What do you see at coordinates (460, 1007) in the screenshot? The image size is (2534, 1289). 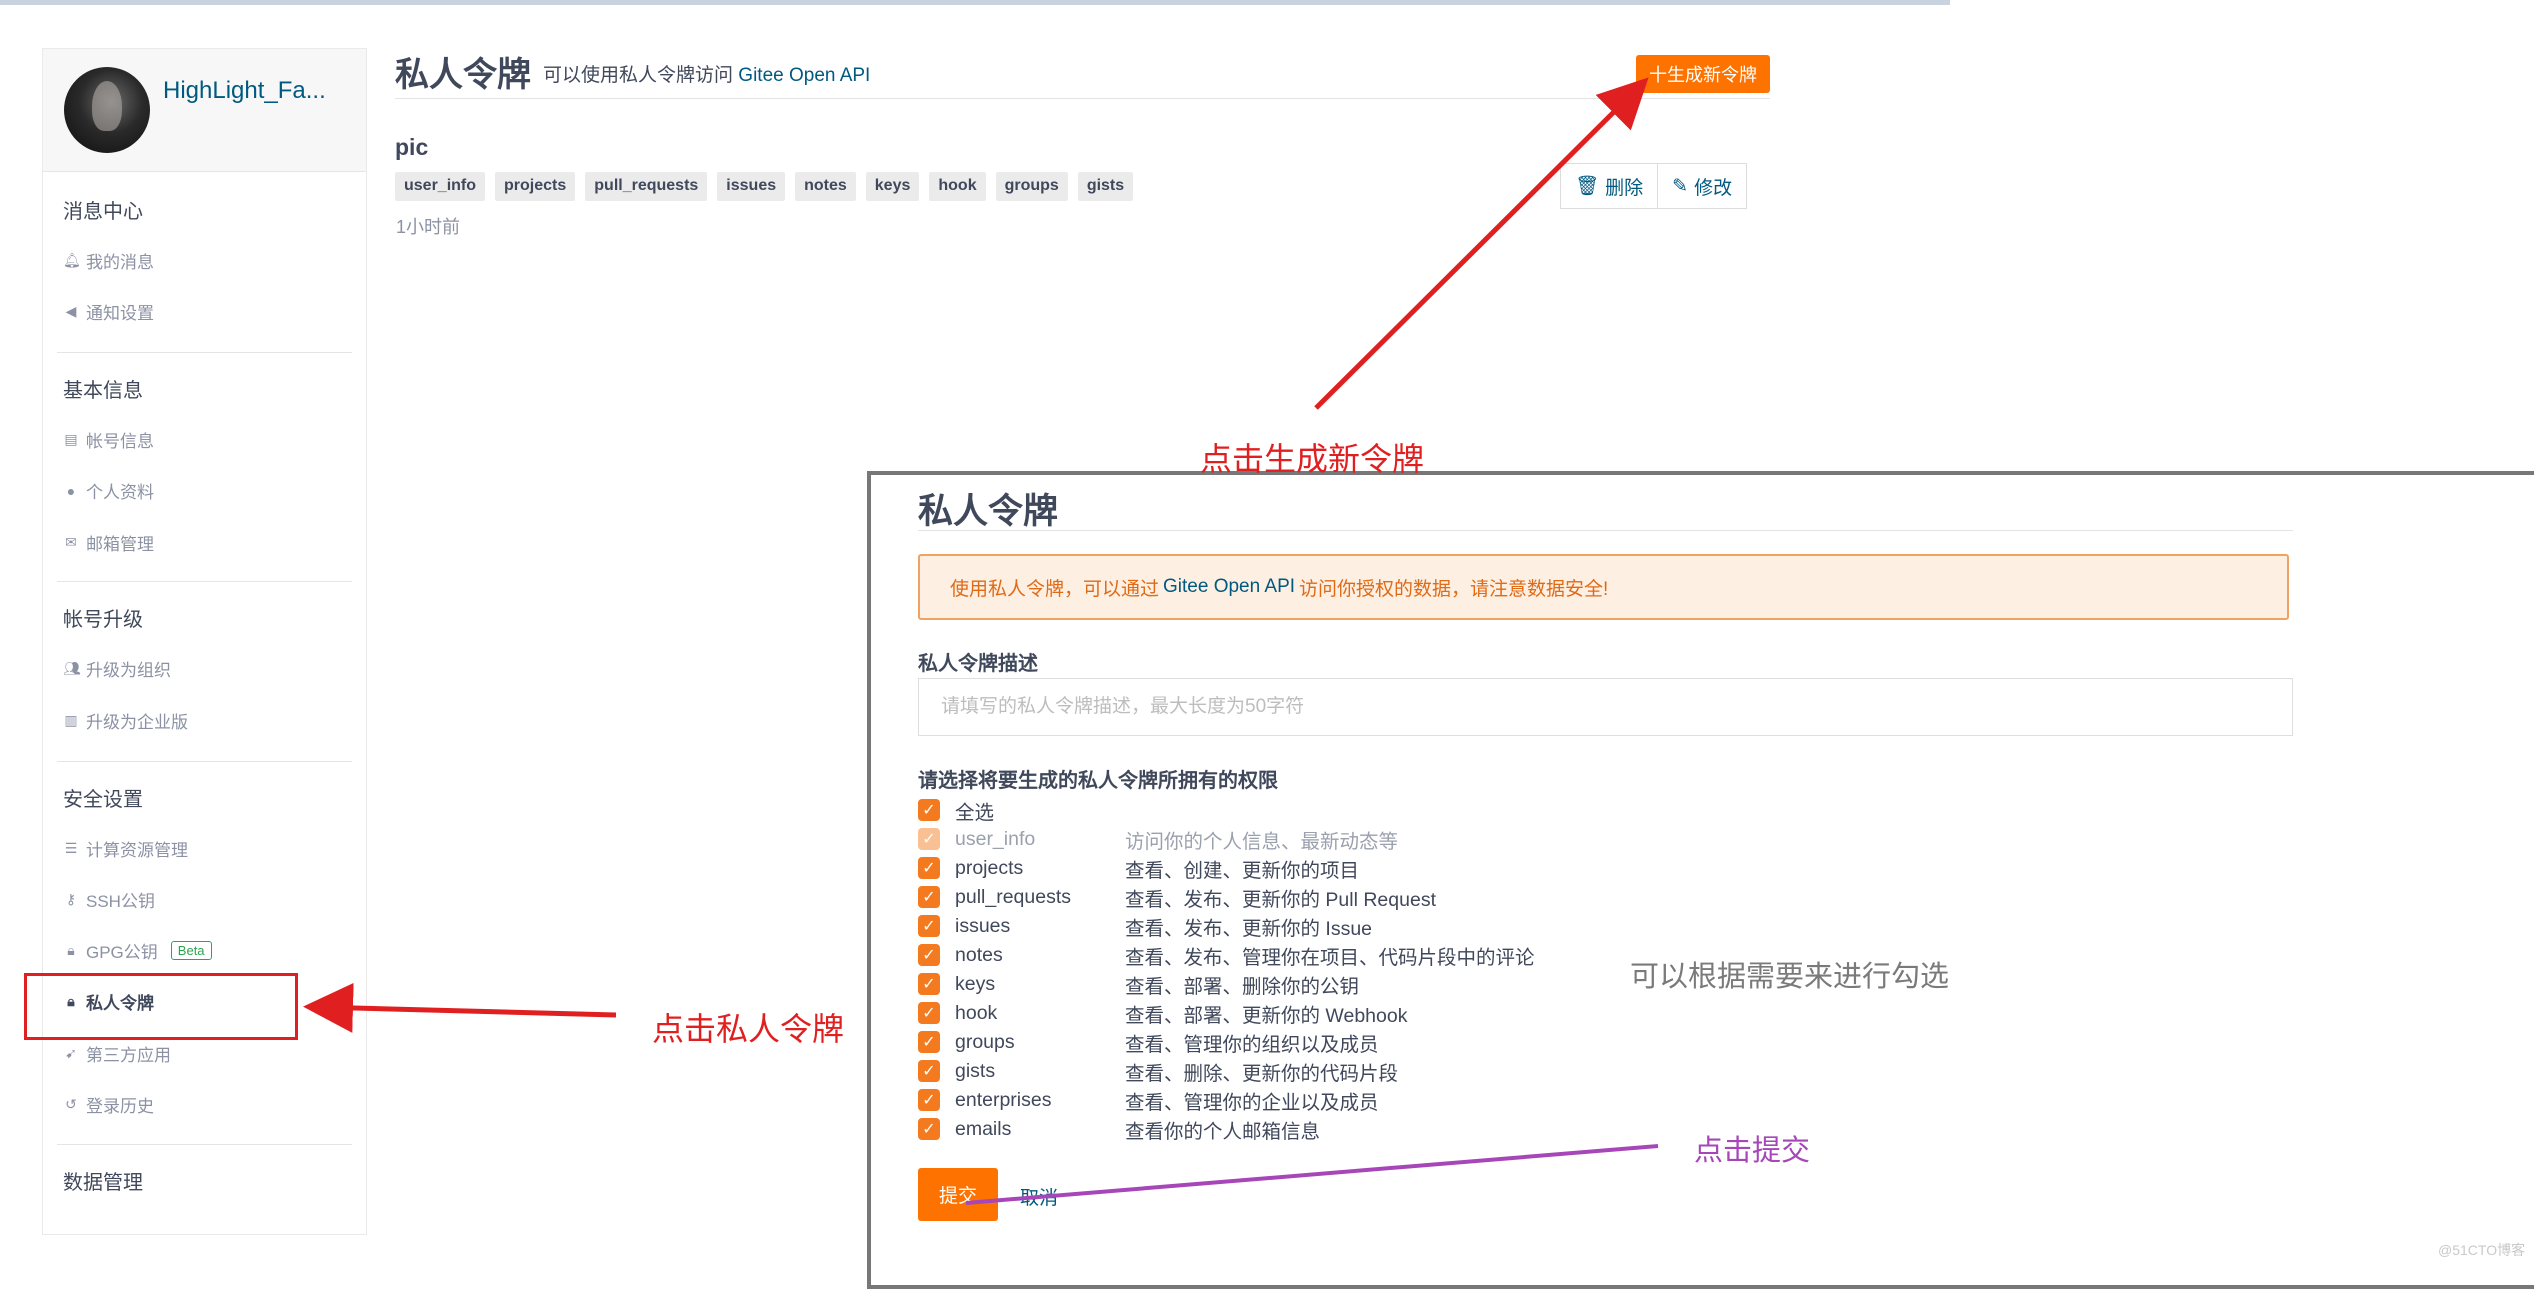 I see `arrow-to-private-token` at bounding box center [460, 1007].